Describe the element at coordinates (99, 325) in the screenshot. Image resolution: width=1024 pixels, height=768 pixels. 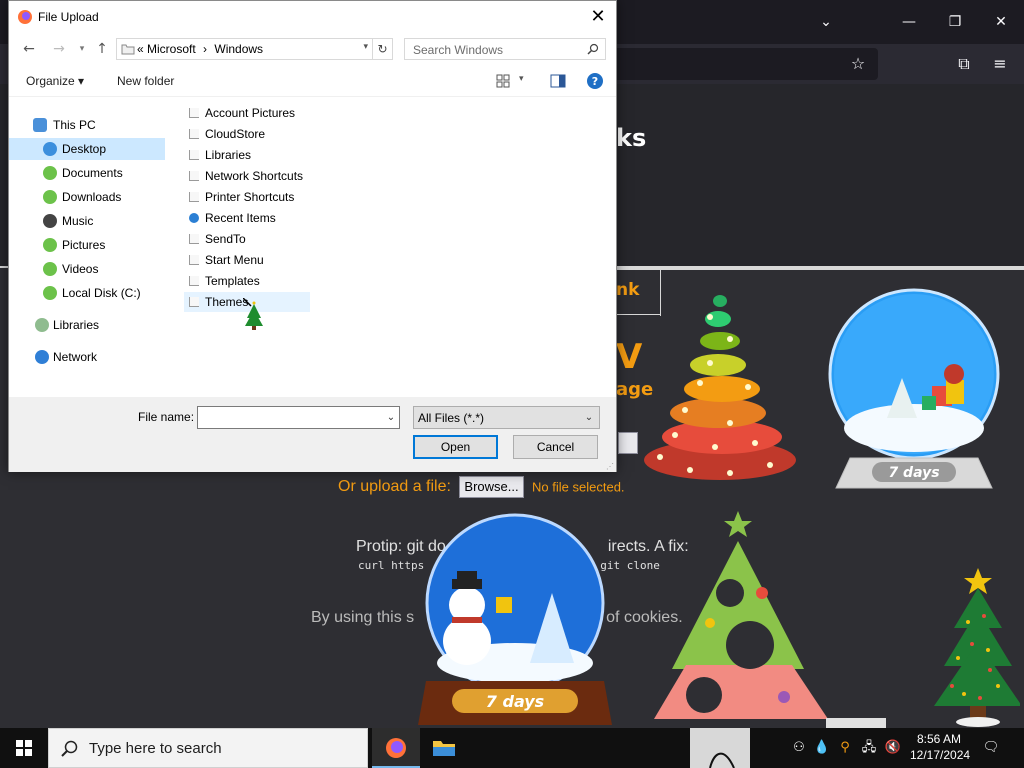
I see `nav-libraries: Libraries` at that location.